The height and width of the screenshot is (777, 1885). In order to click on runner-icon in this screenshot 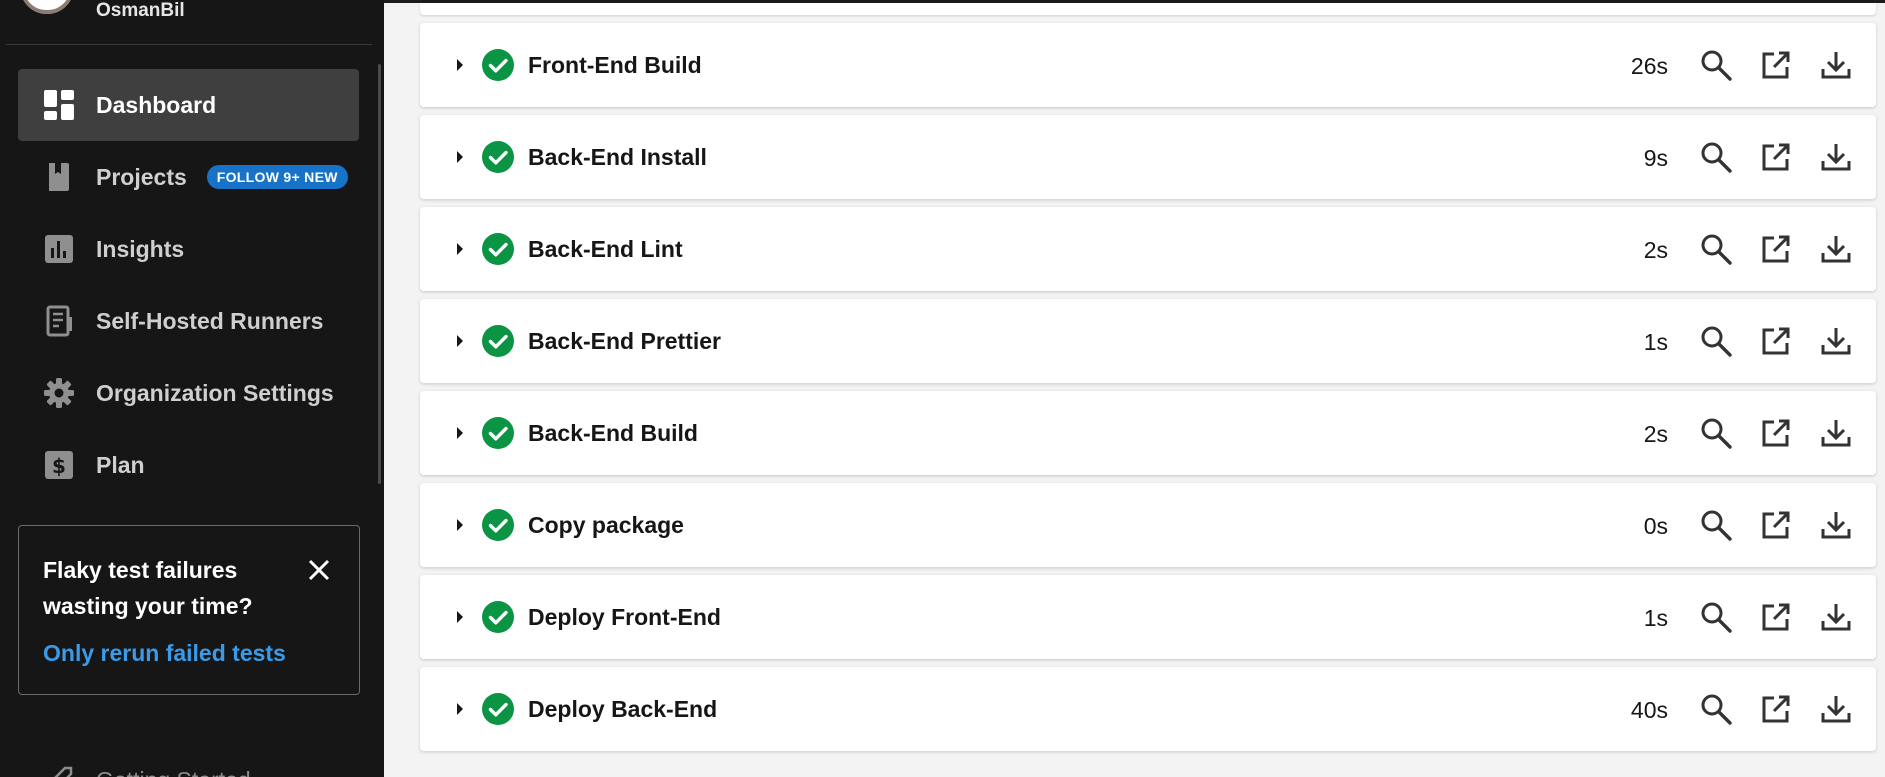, I will do `click(59, 321)`.